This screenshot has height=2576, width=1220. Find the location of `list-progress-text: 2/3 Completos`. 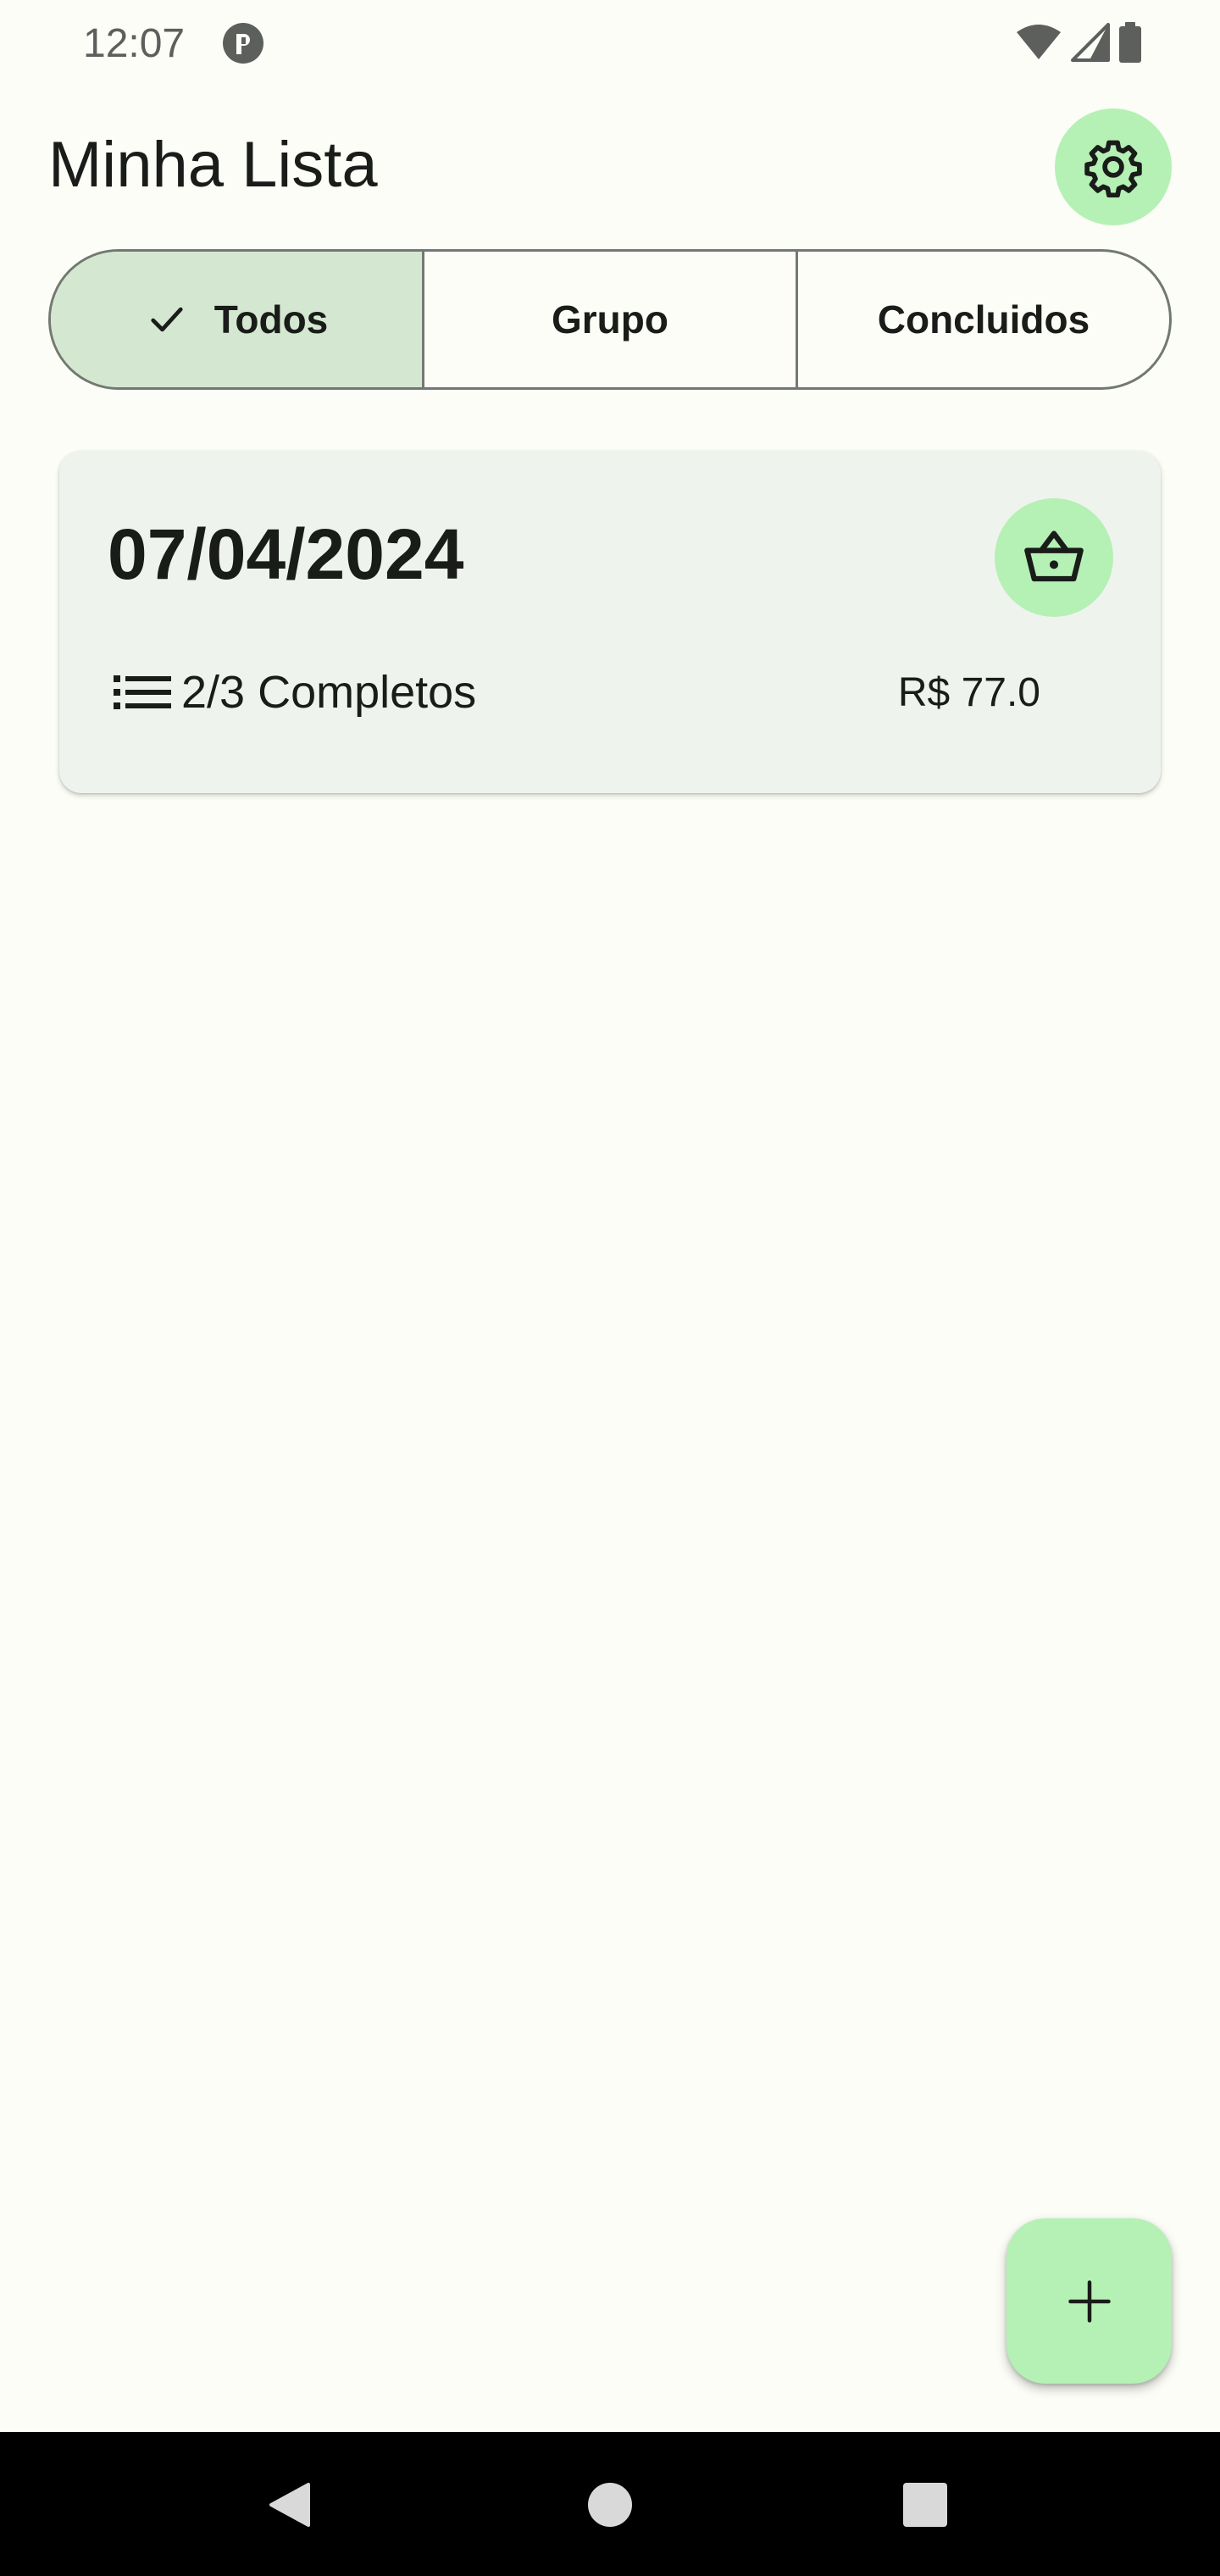

list-progress-text: 2/3 Completos is located at coordinates (329, 692).